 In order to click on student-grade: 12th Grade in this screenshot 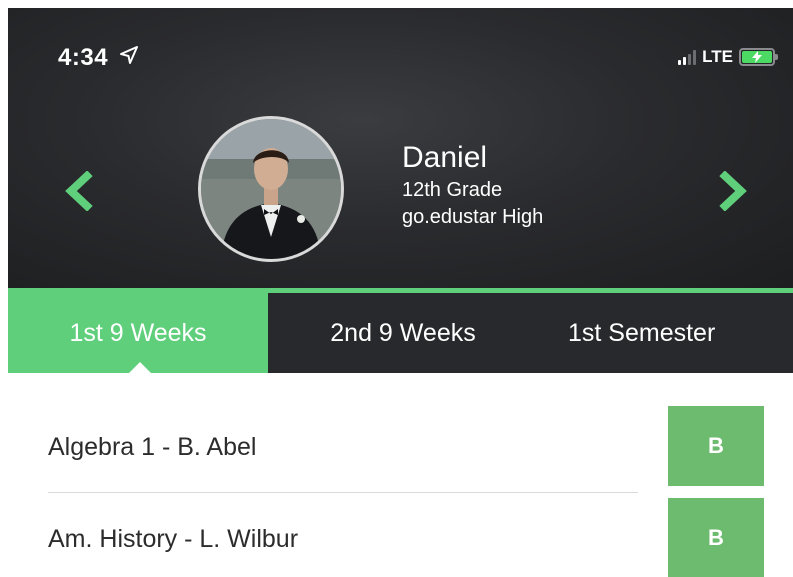, I will do `click(452, 190)`.